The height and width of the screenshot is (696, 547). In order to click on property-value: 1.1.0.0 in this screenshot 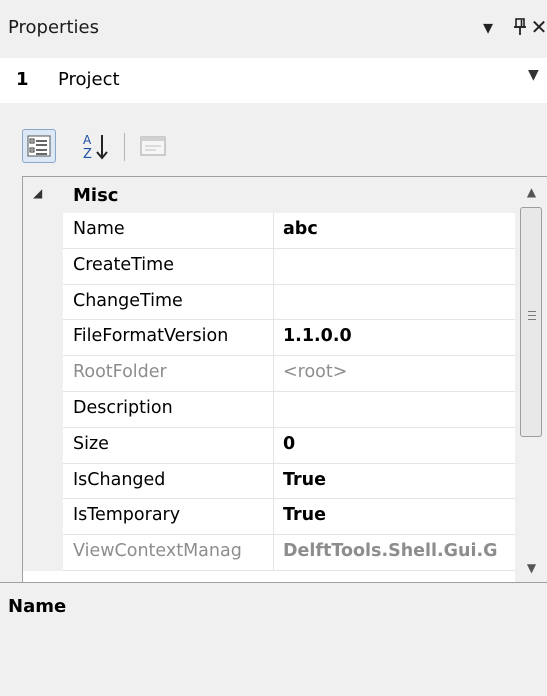, I will do `click(394, 338)`.